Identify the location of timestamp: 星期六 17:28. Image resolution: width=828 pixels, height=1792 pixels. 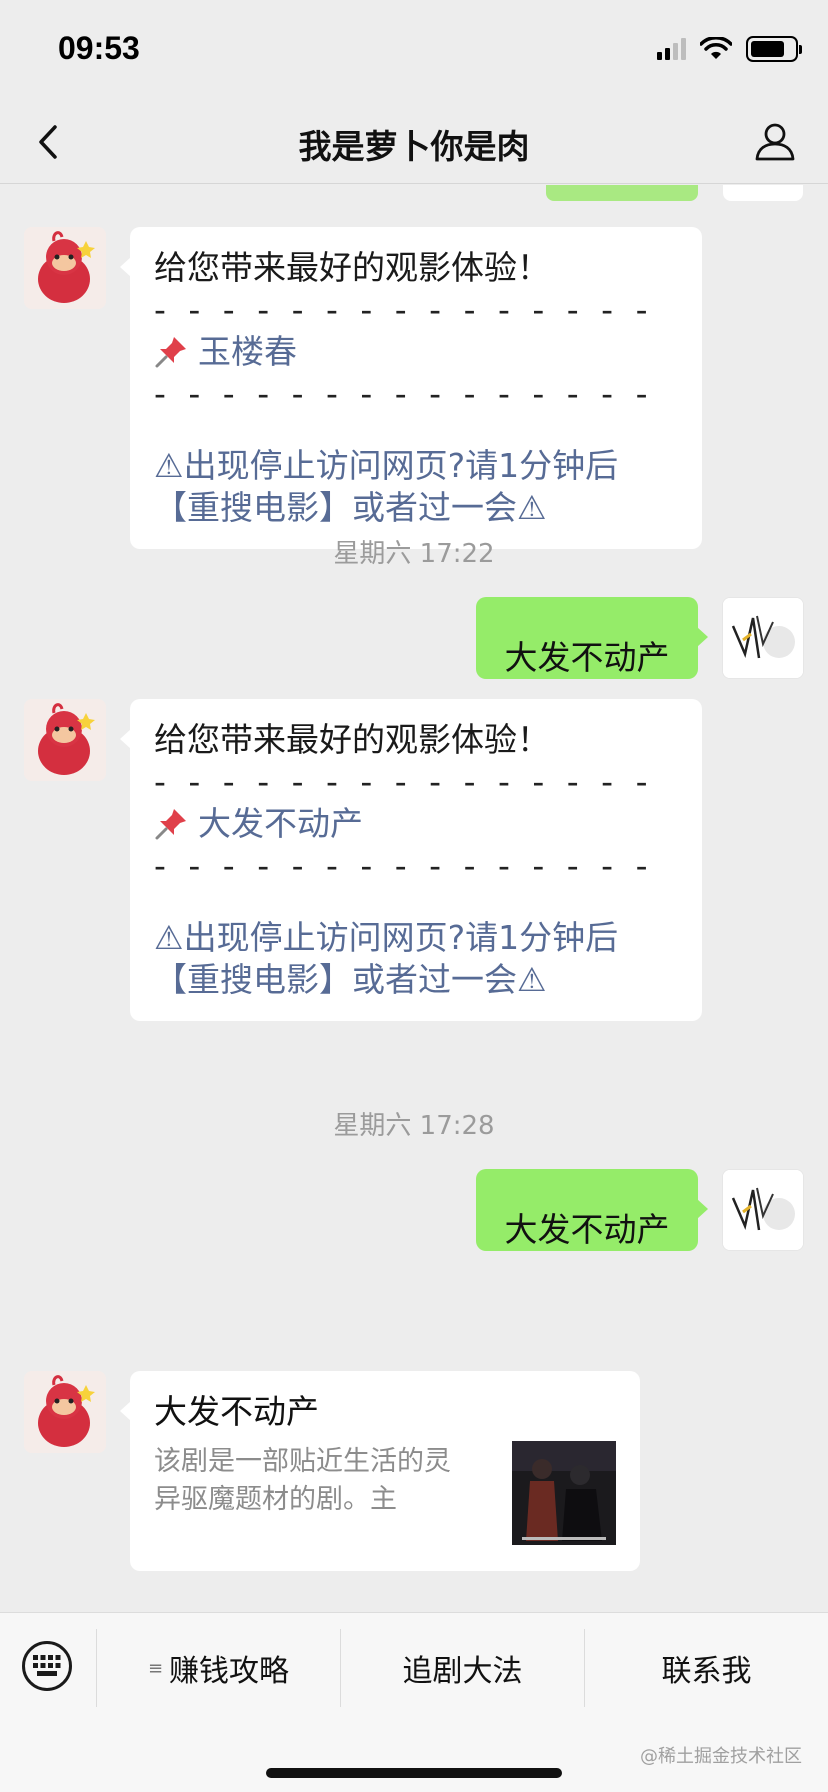
(414, 1126).